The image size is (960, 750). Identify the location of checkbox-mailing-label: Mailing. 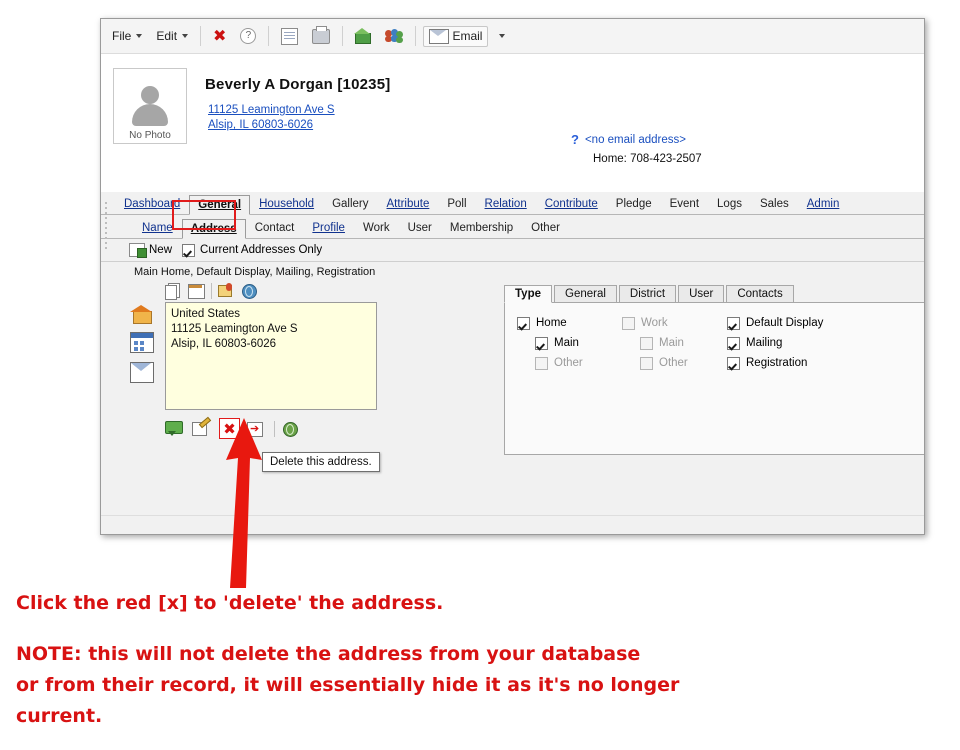
(764, 343).